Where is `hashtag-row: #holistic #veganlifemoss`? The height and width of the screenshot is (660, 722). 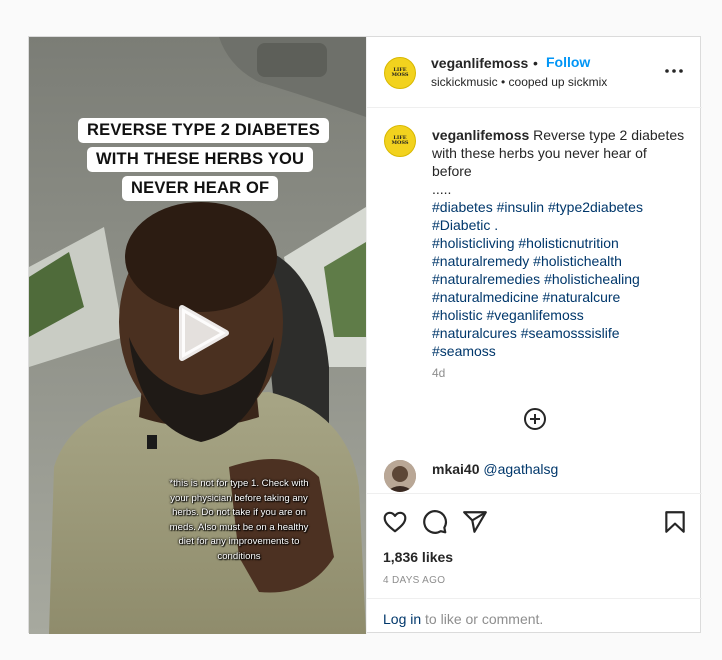 hashtag-row: #holistic #veganlifemoss is located at coordinates (560, 315).